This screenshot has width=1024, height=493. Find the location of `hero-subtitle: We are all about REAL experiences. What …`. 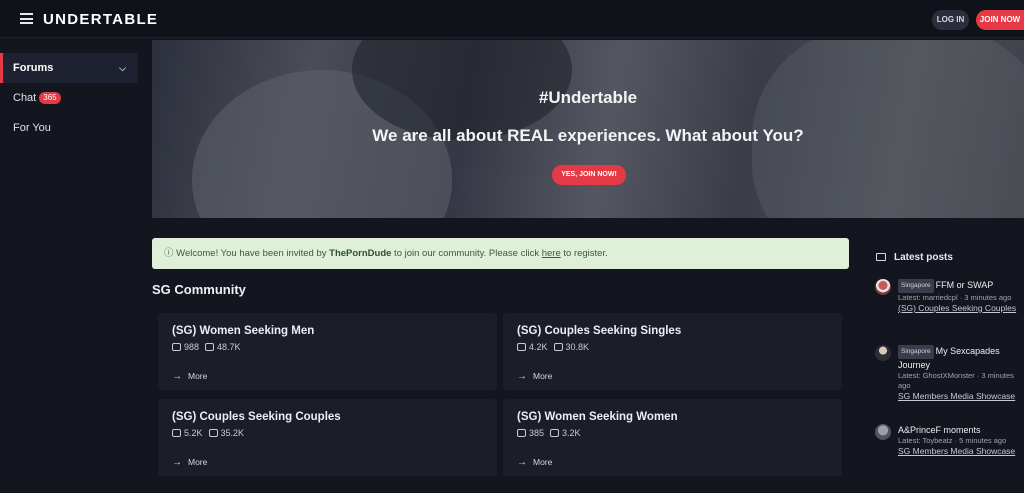

hero-subtitle: We are all about REAL experiences. What … is located at coordinates (588, 135).